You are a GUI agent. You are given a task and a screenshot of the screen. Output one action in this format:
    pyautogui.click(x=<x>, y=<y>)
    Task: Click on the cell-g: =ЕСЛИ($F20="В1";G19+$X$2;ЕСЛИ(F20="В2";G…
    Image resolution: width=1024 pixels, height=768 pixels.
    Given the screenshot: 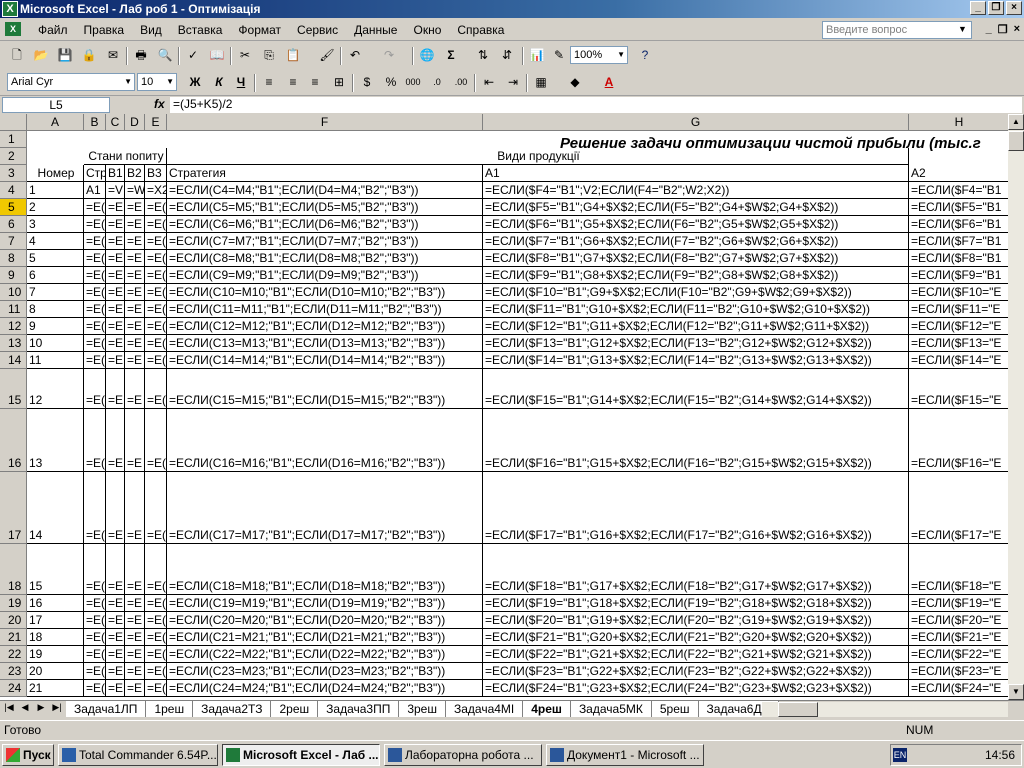 What is the action you would take?
    pyautogui.click(x=696, y=620)
    